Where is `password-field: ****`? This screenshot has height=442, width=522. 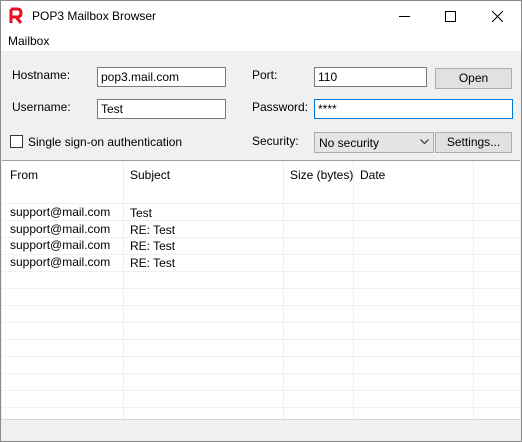 password-field: **** is located at coordinates (413, 109).